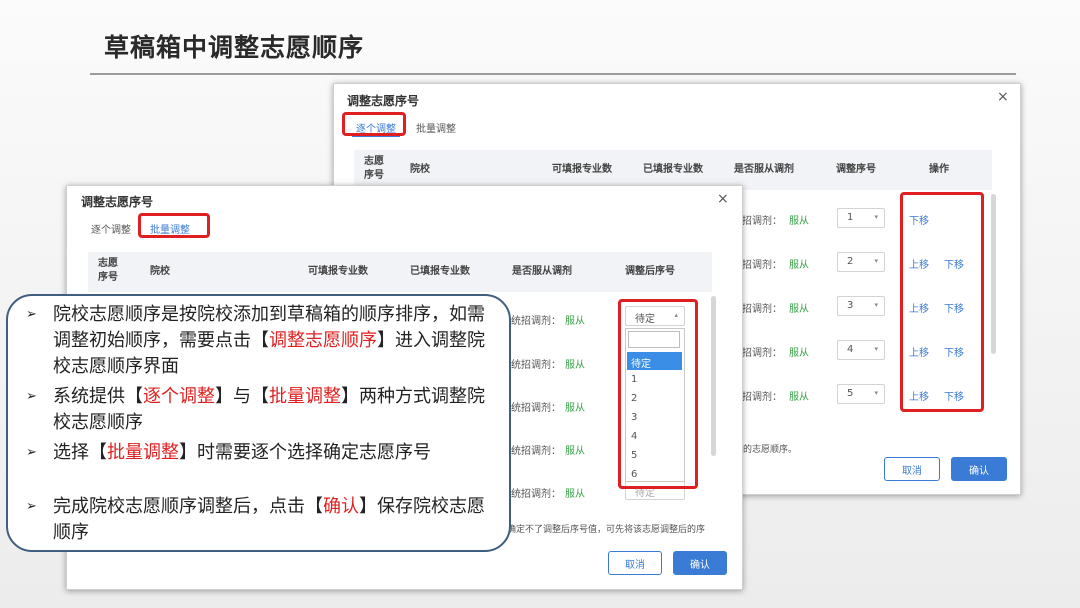 The height and width of the screenshot is (608, 1080). I want to click on bullet-highlight: 逐个调整, so click(179, 396).